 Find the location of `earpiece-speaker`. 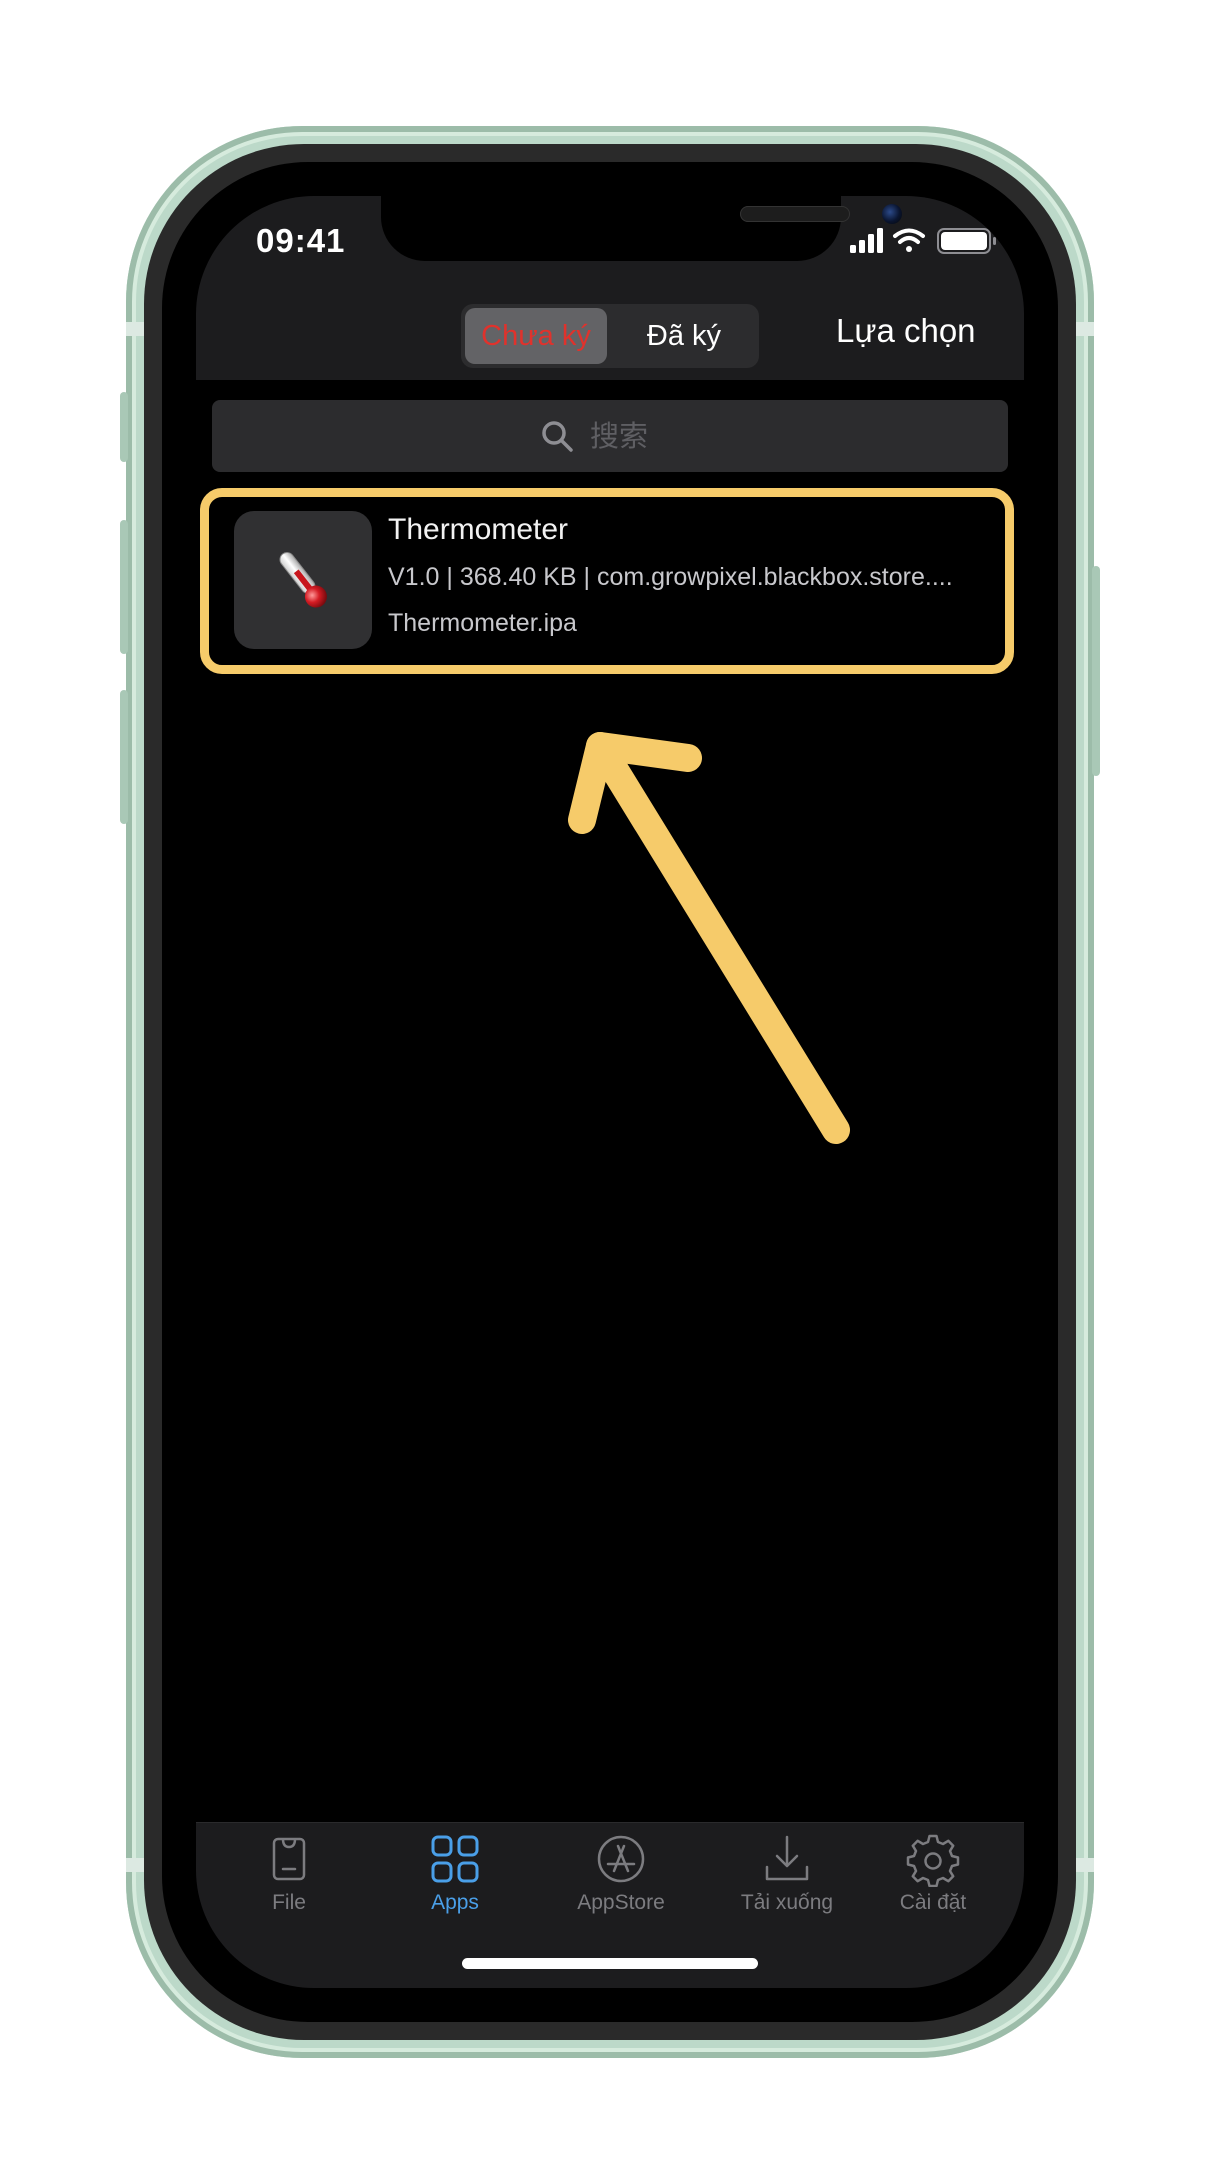

earpiece-speaker is located at coordinates (795, 214).